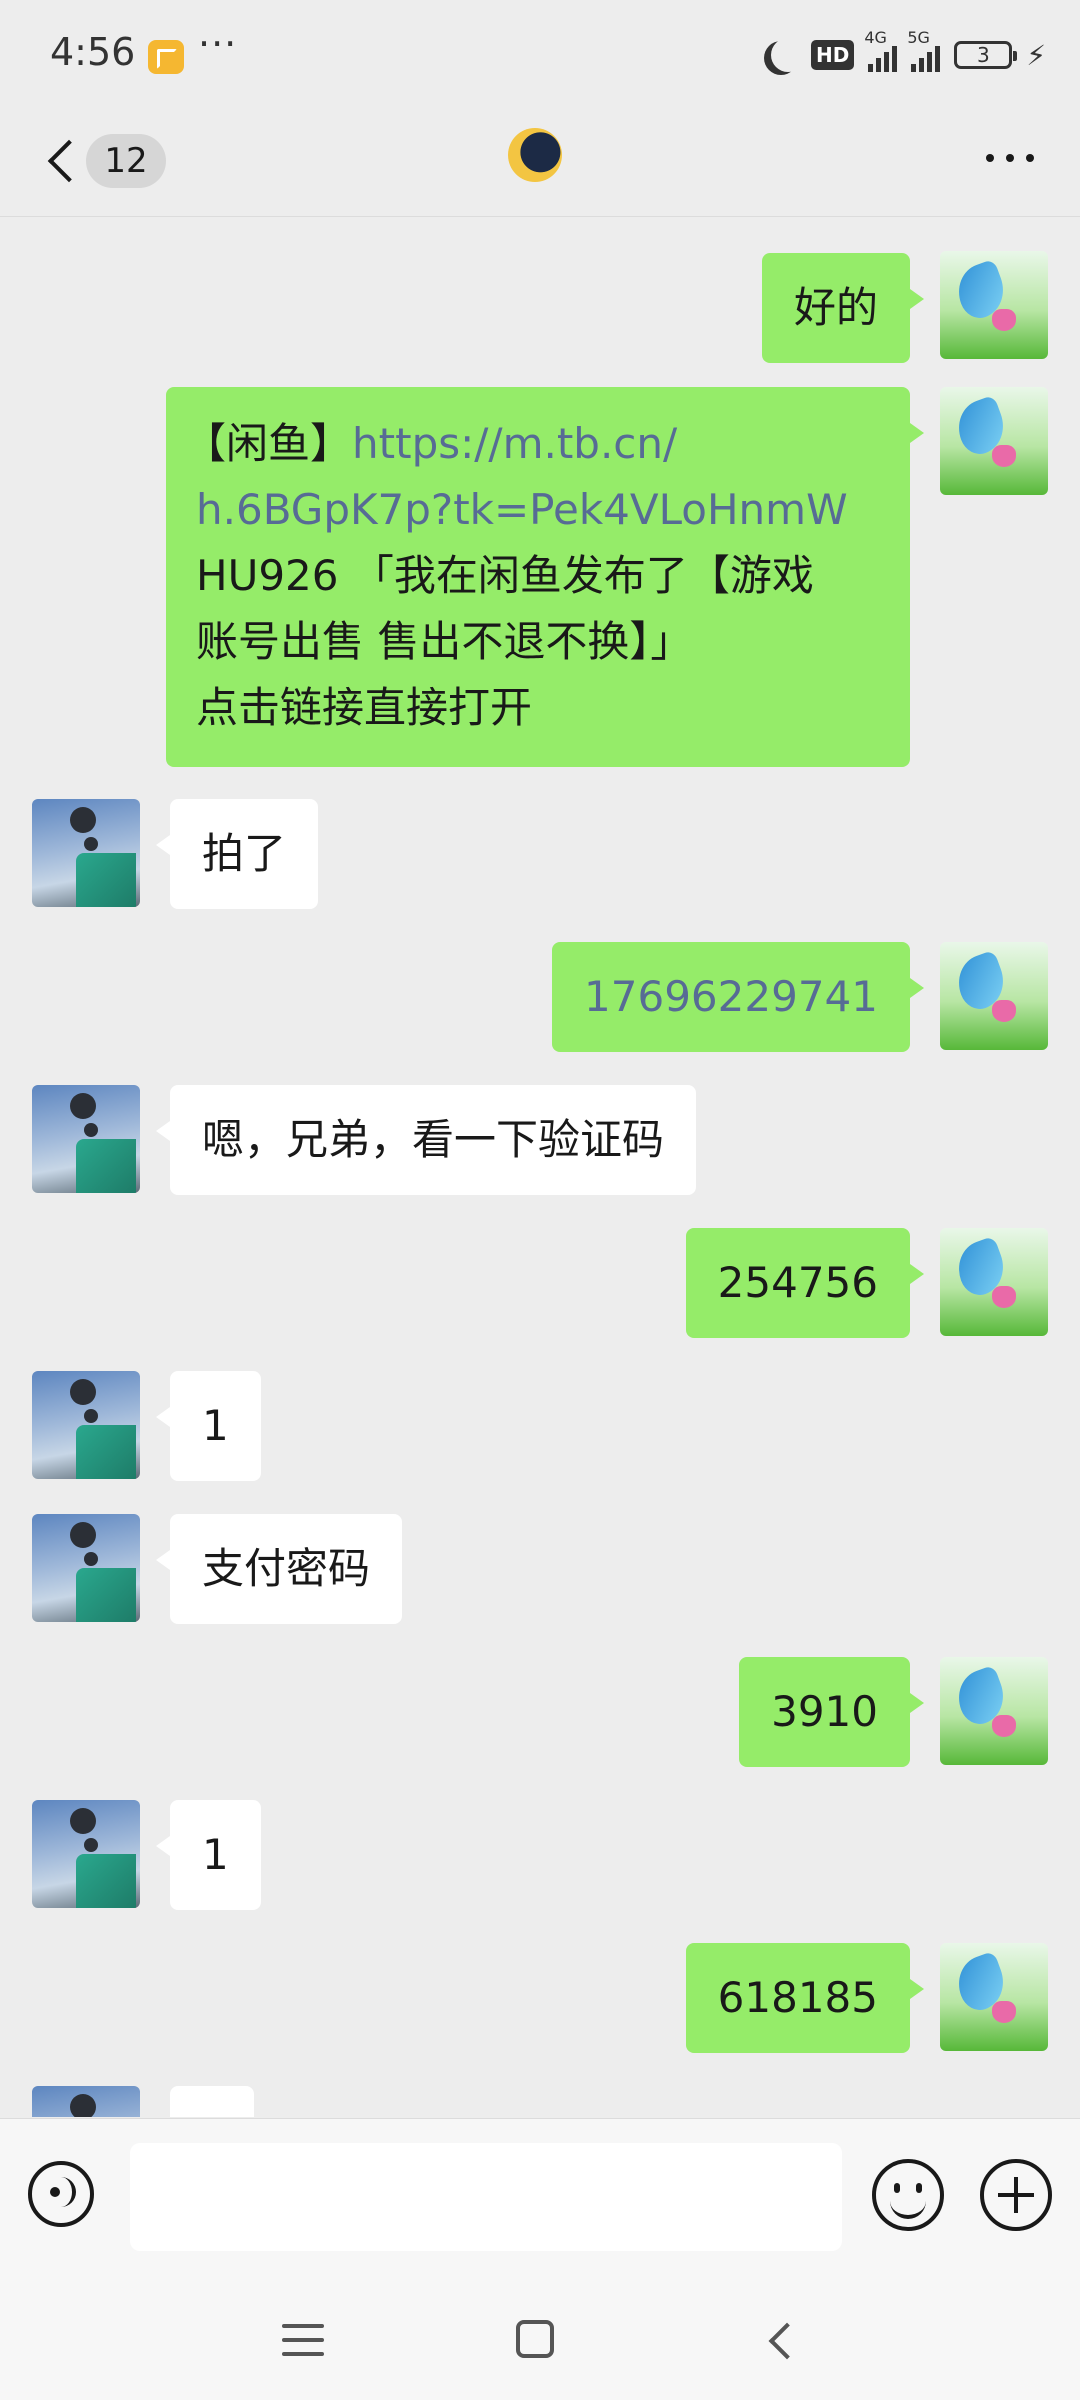  I want to click on network-5g-label: 5G, so click(918, 37).